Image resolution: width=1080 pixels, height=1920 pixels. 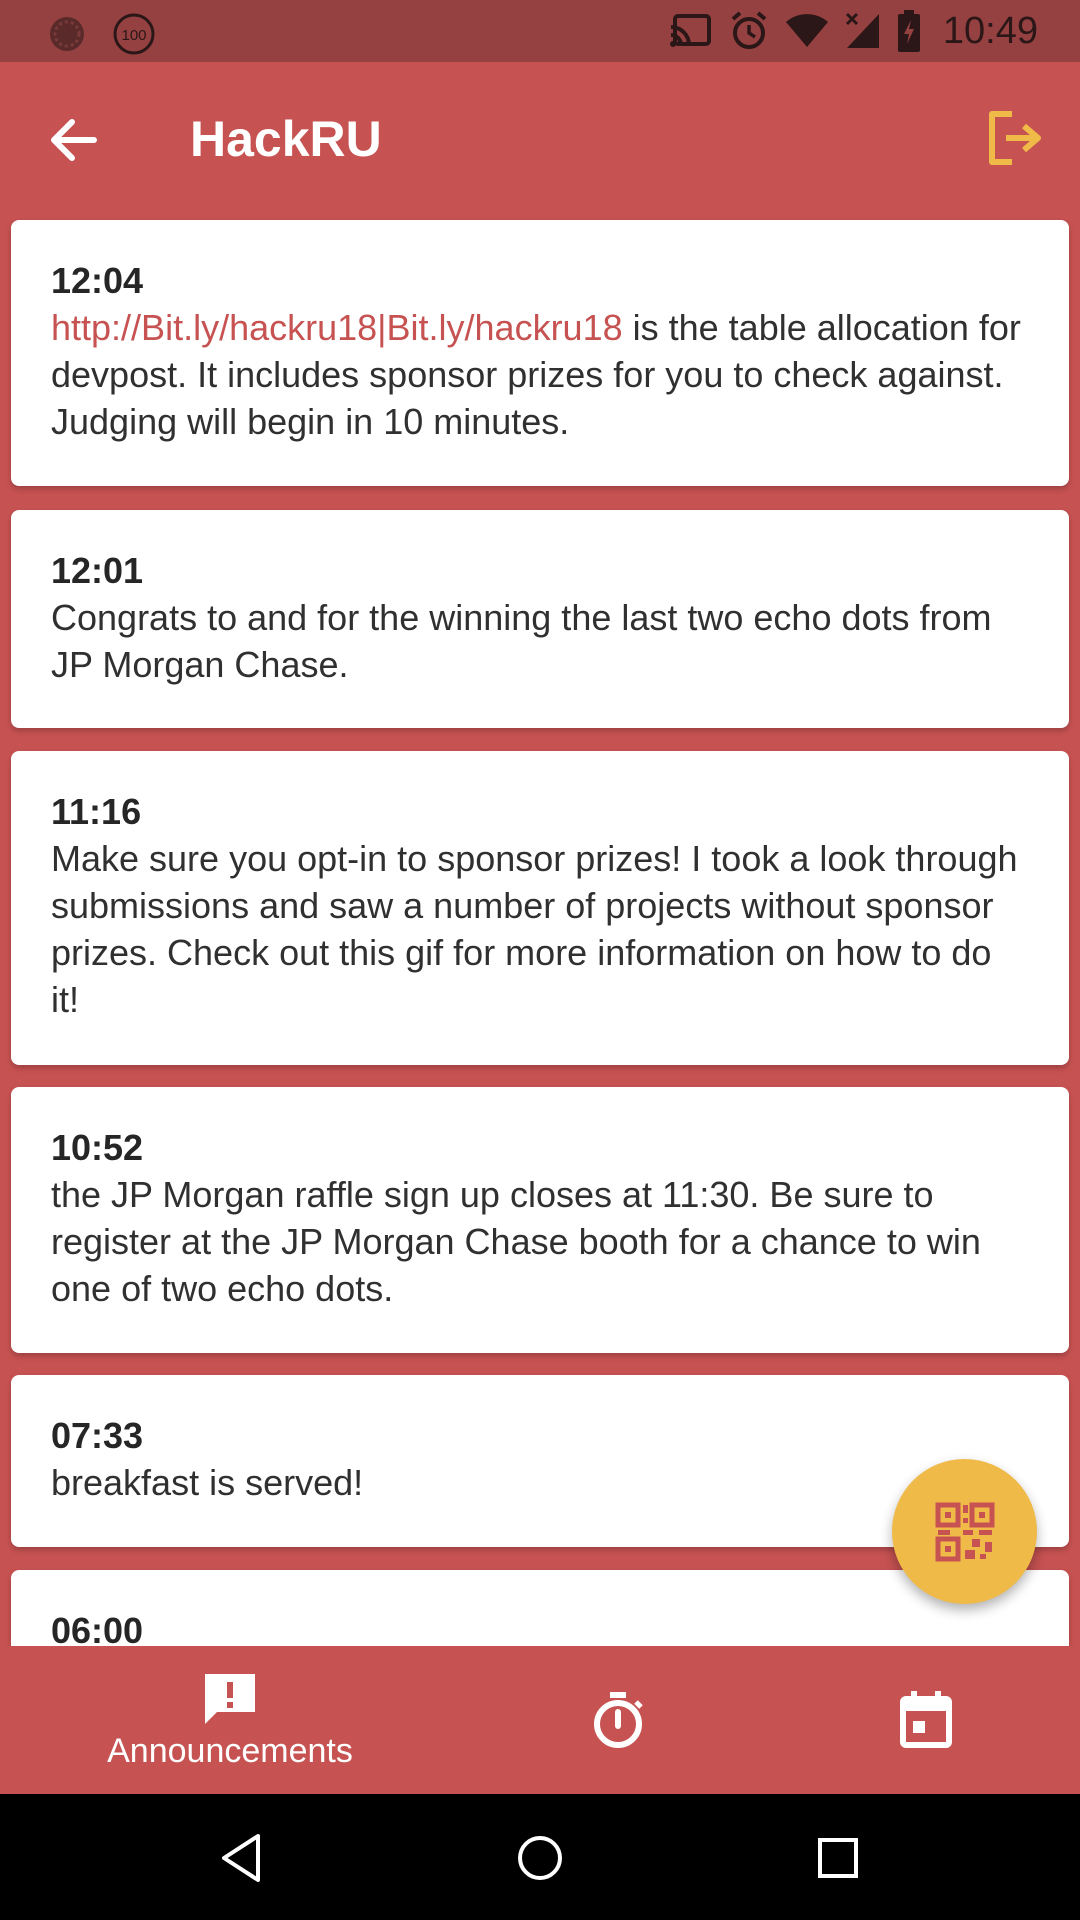 What do you see at coordinates (97, 280) in the screenshot?
I see `announcement-time: 12:04` at bounding box center [97, 280].